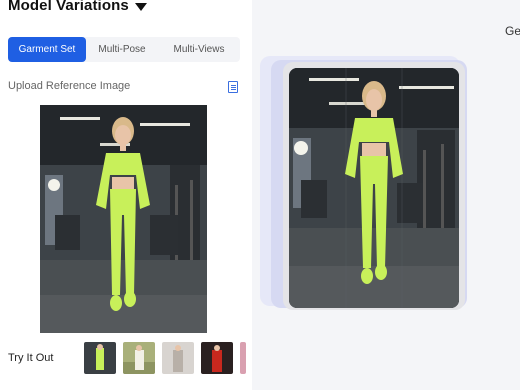  I want to click on tab-multi-pose: Multi-Pose, so click(122, 49).